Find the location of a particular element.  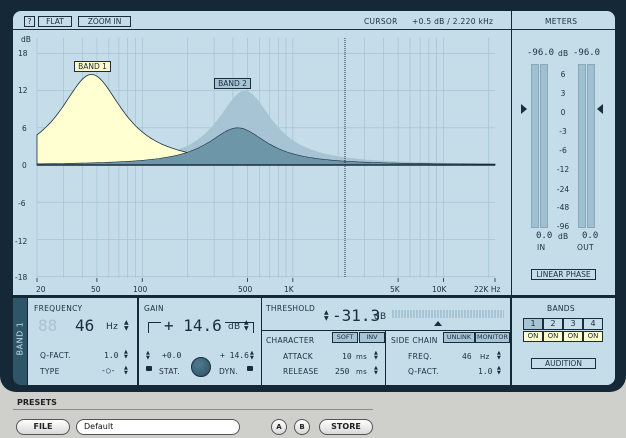

attack-value: 10 is located at coordinates (347, 356).